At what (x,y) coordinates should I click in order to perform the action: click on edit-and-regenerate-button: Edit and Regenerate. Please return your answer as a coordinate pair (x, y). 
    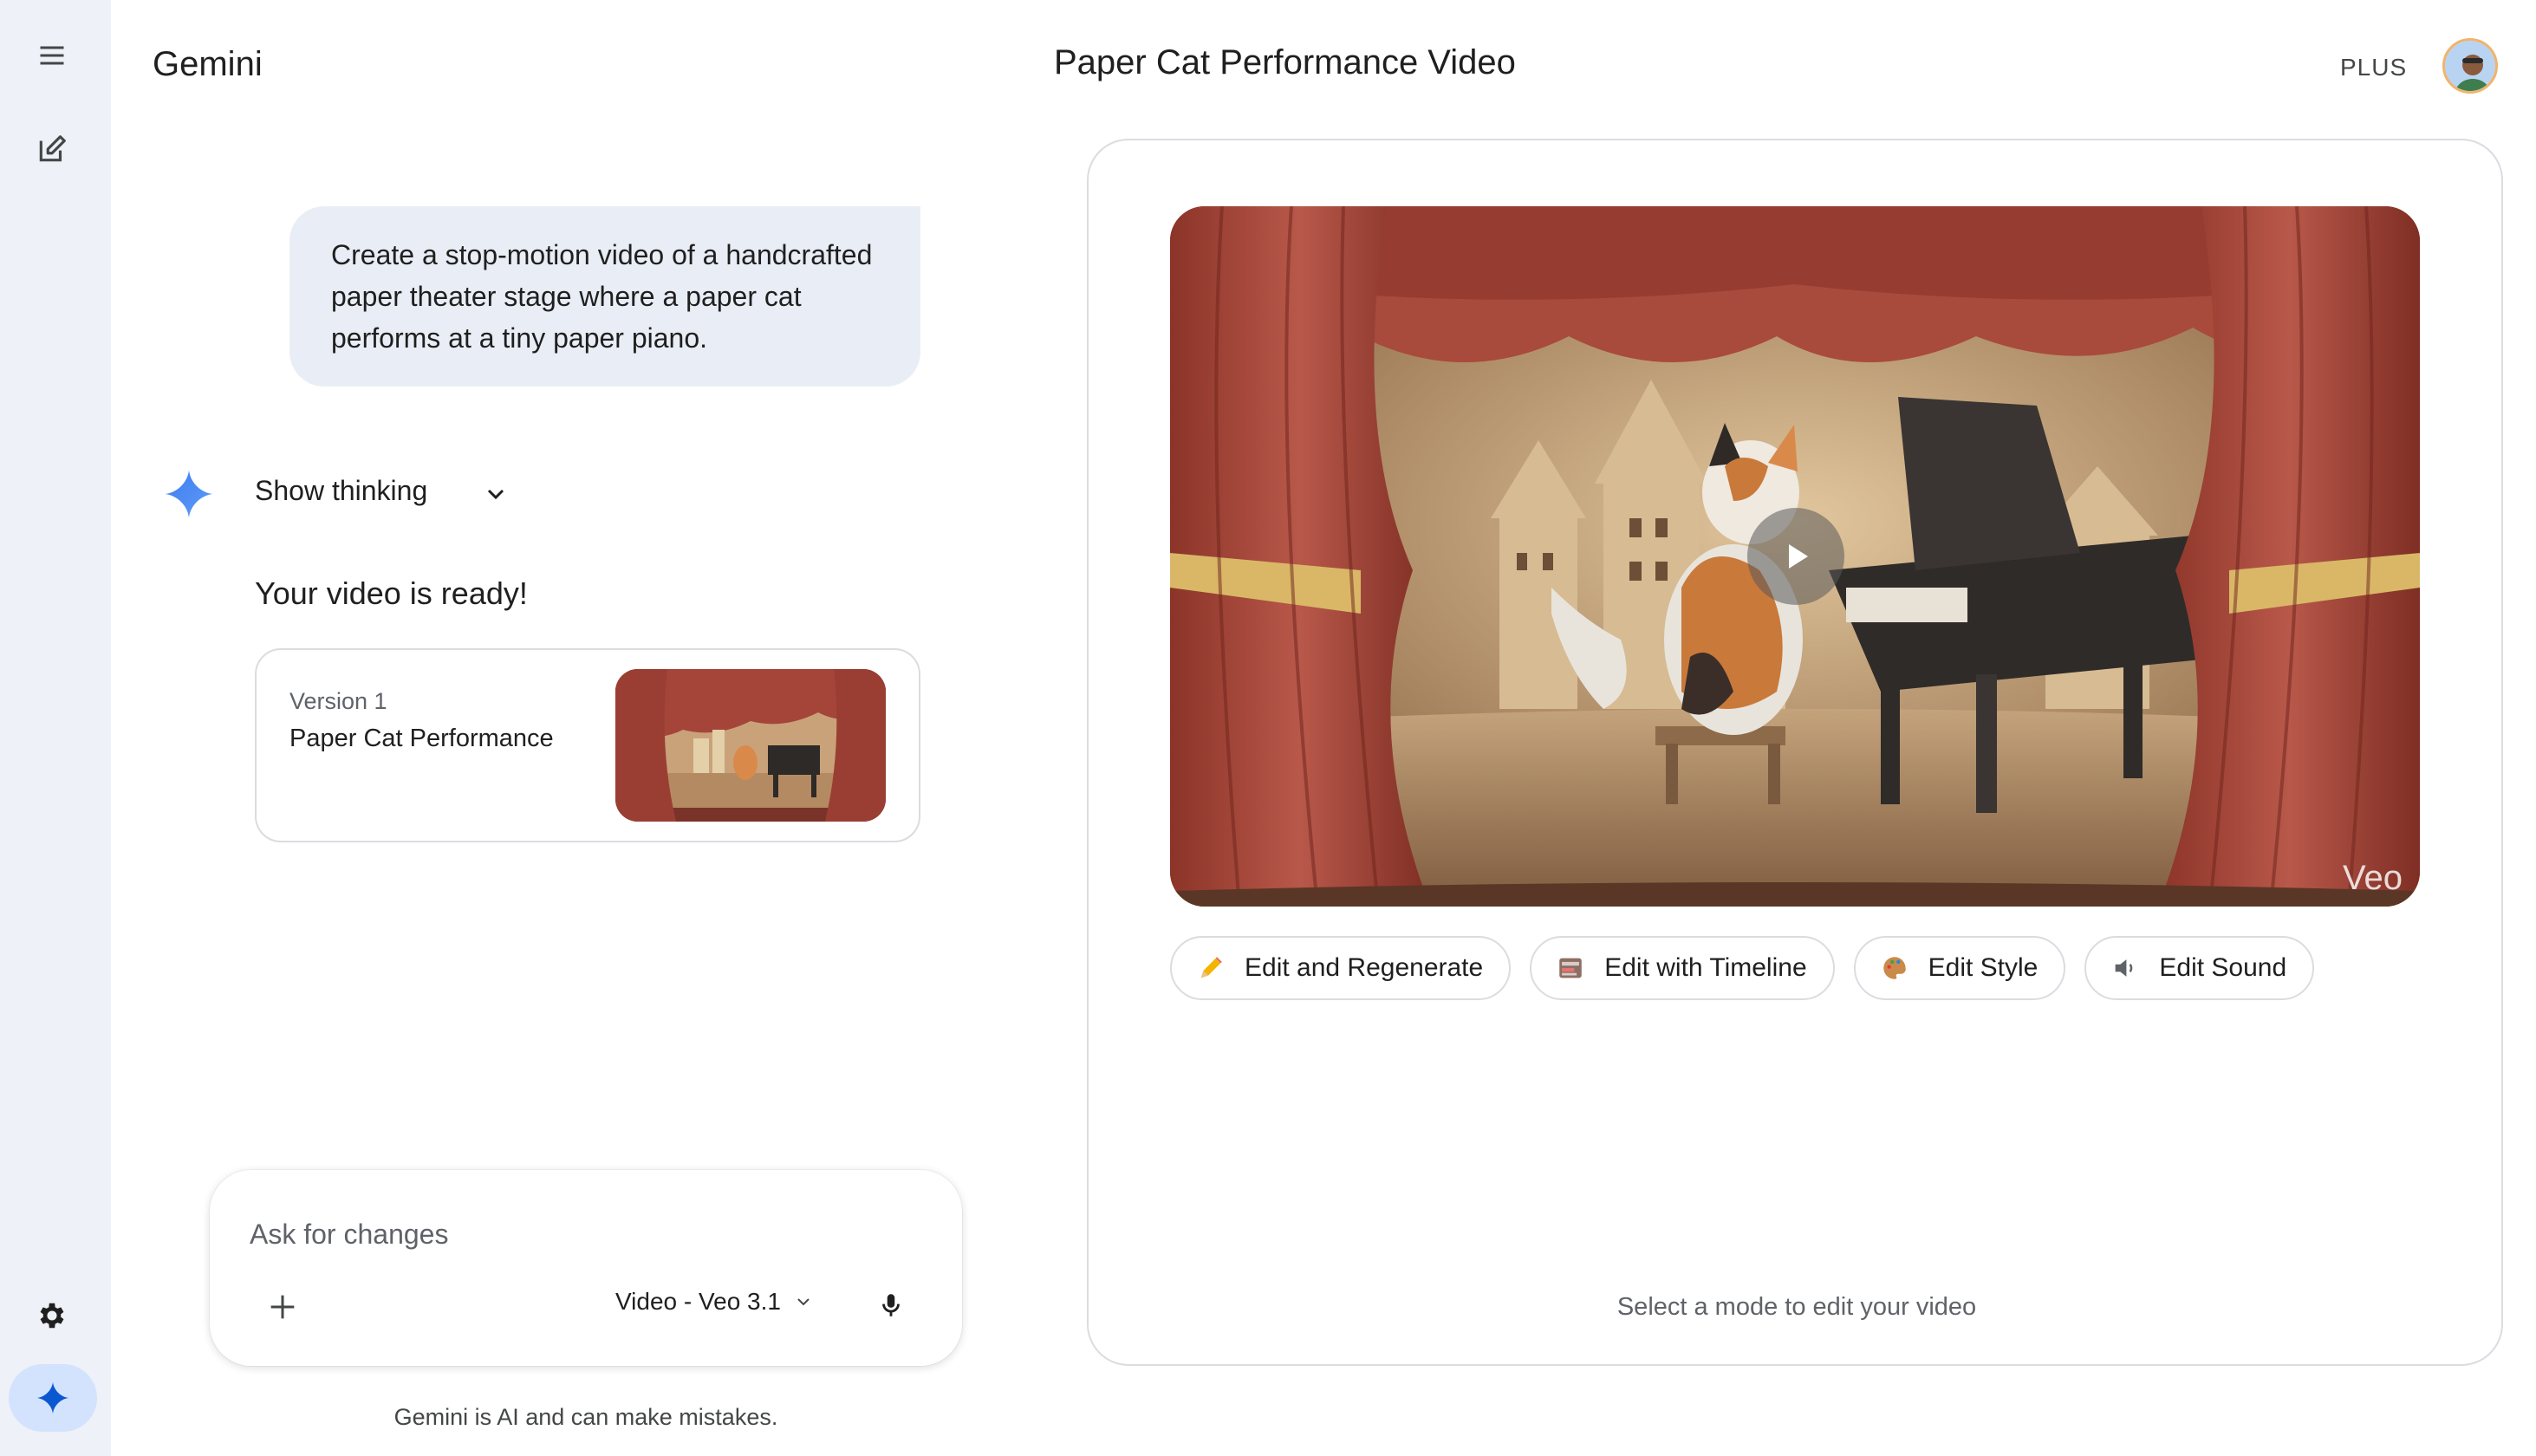
    Looking at the image, I should click on (1341, 968).